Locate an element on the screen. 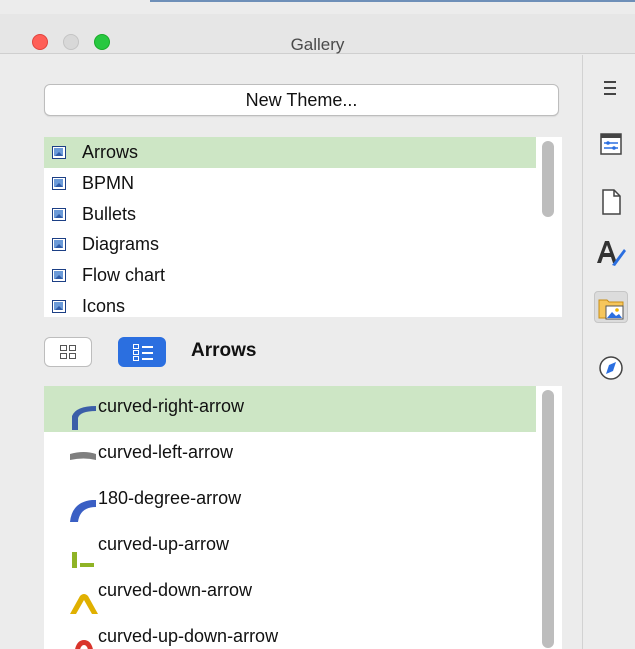 This screenshot has width=635, height=649. icon-view-button is located at coordinates (68, 352).